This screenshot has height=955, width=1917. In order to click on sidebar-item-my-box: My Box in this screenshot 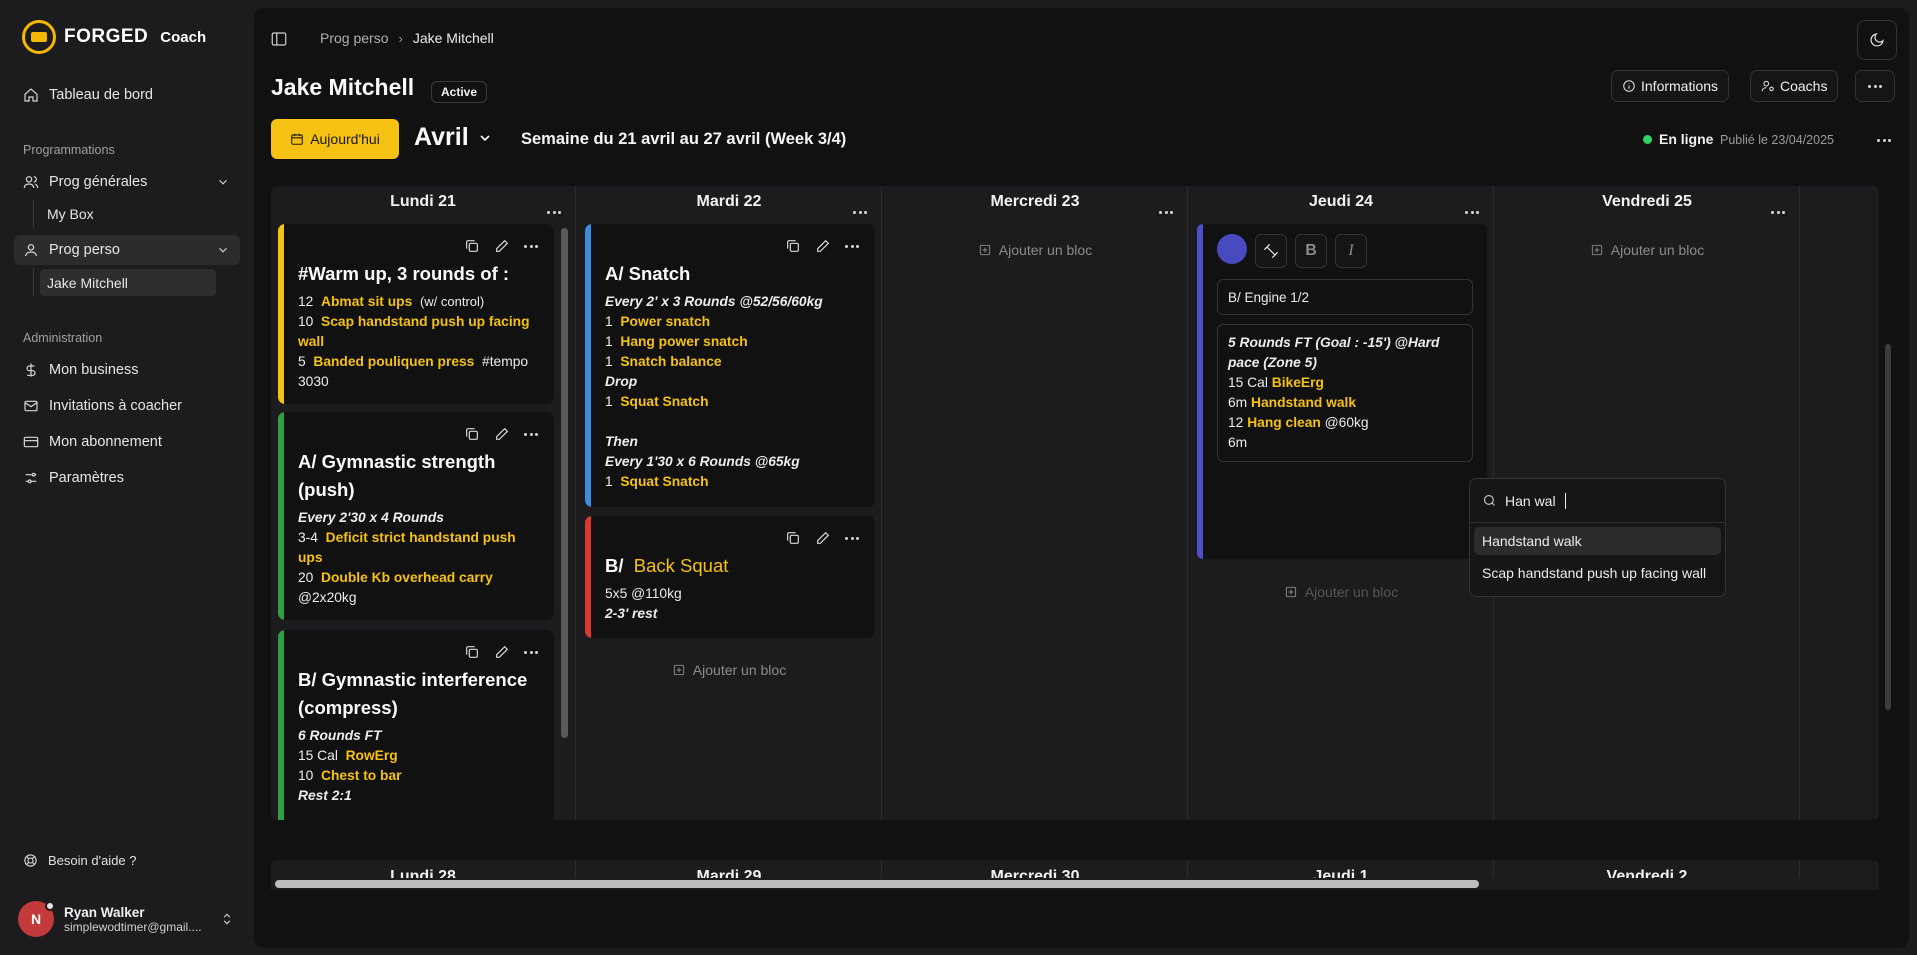, I will do `click(128, 213)`.